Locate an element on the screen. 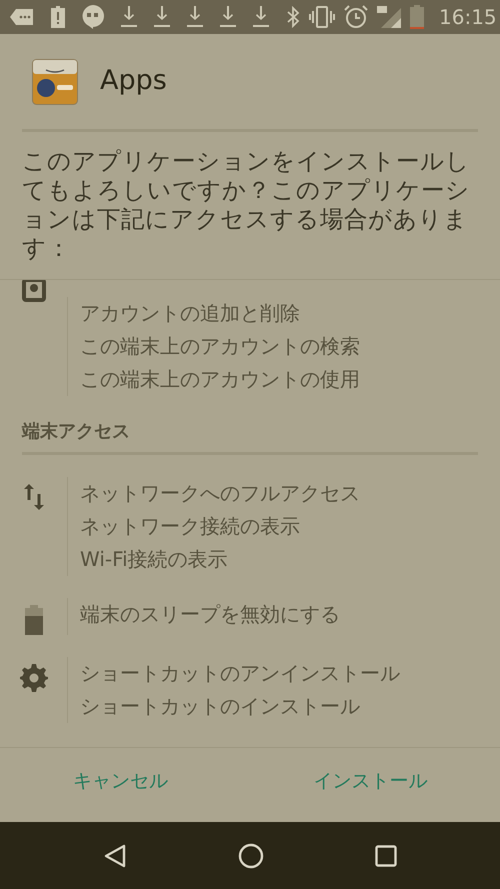 The image size is (500, 889). settings-icon is located at coordinates (34, 678).